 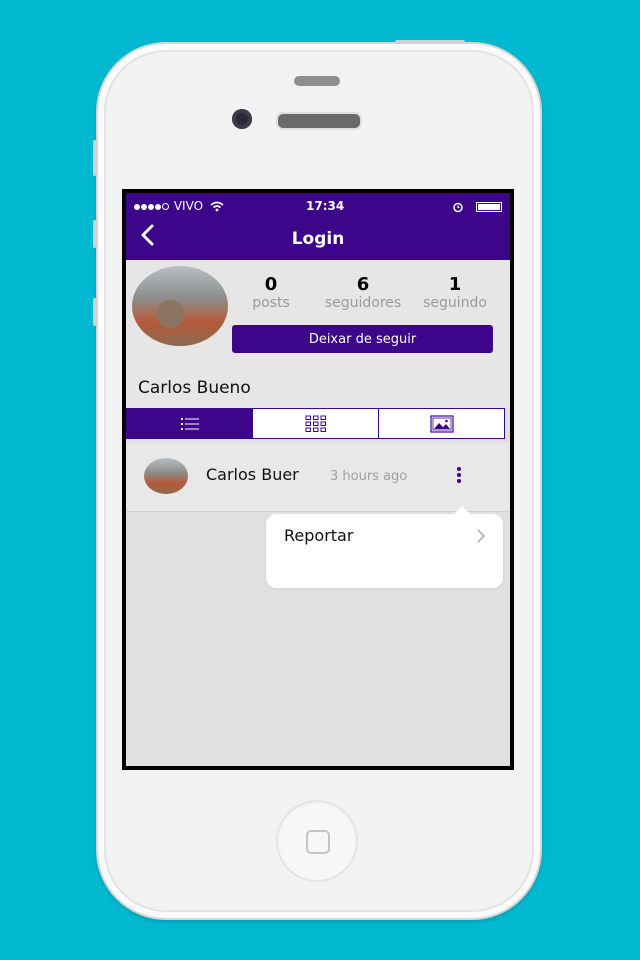 What do you see at coordinates (252, 474) in the screenshot?
I see `post-author: Carlos Buer` at bounding box center [252, 474].